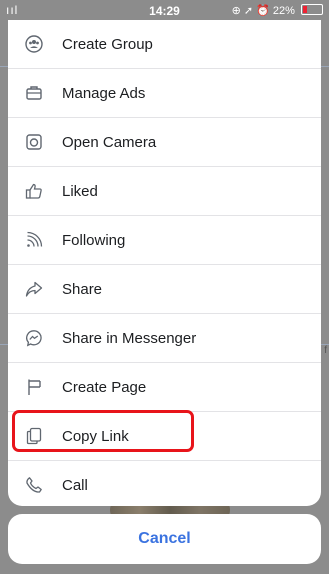 This screenshot has width=329, height=574. What do you see at coordinates (34, 289) in the screenshot?
I see `share-arrow-icon` at bounding box center [34, 289].